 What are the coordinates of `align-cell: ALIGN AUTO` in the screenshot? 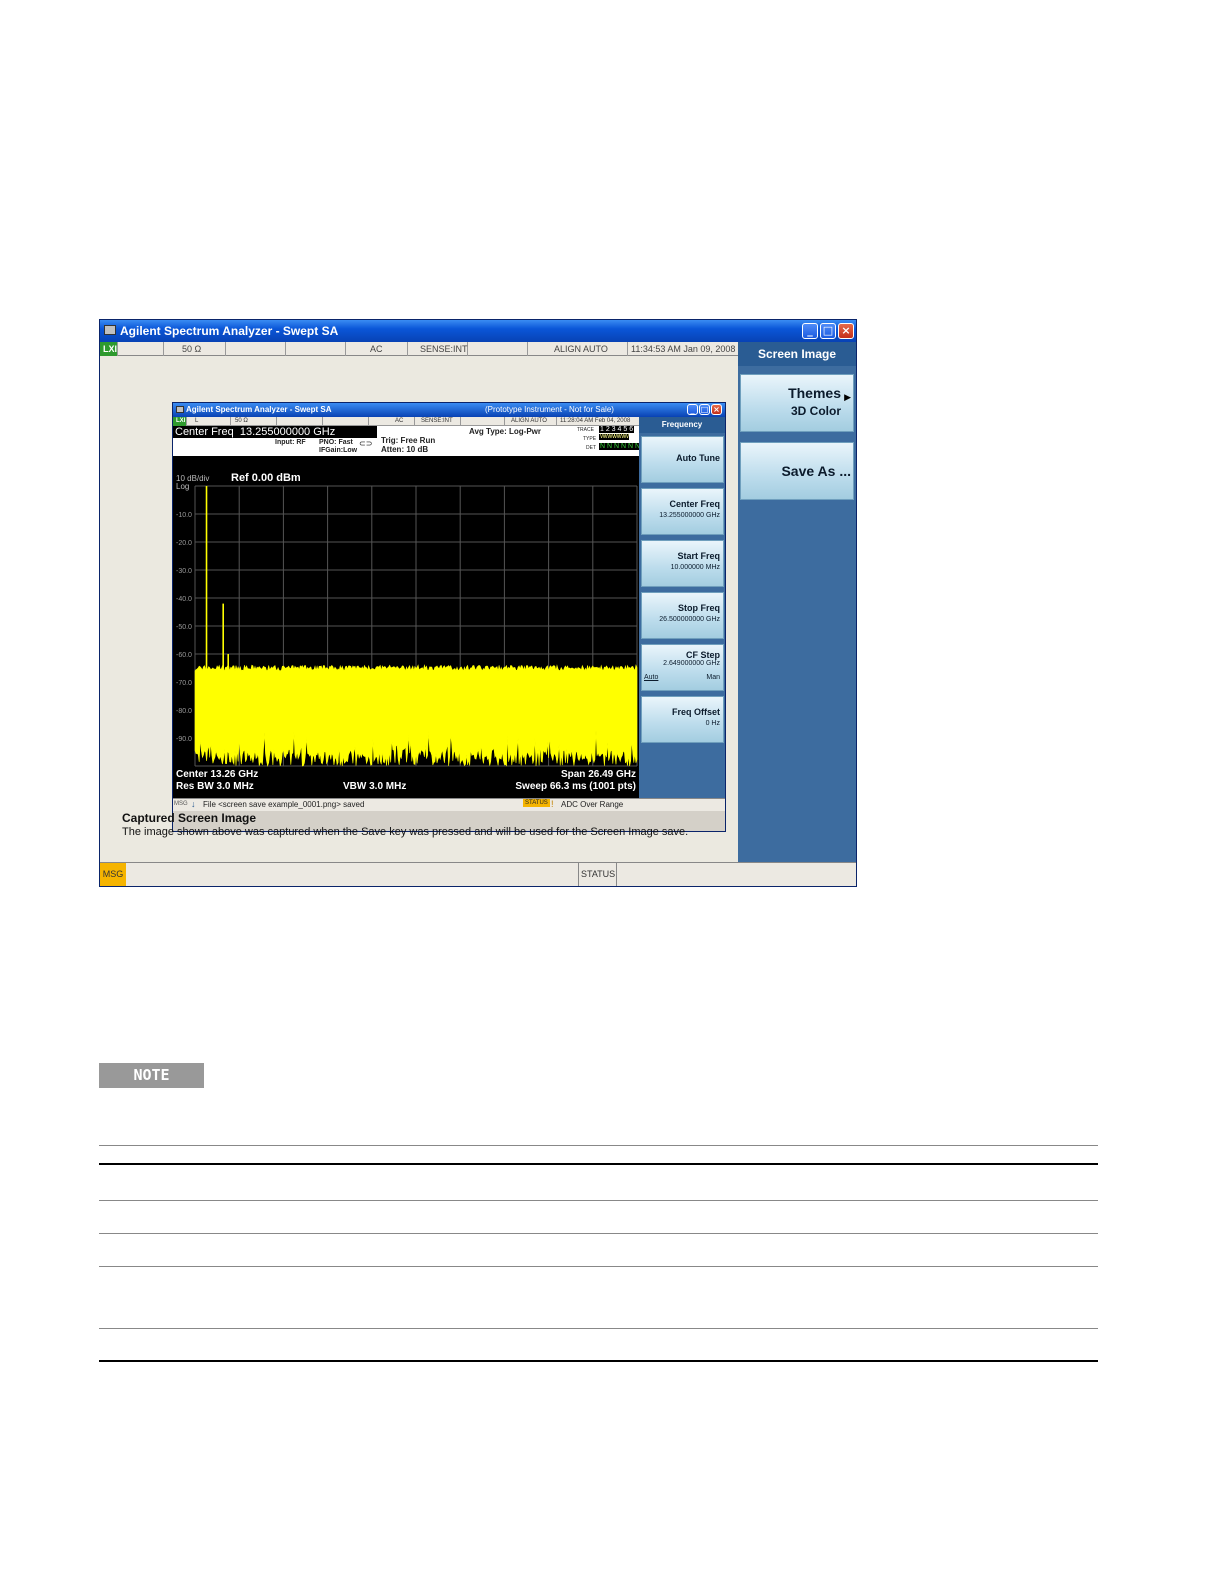 It's located at (578, 349).